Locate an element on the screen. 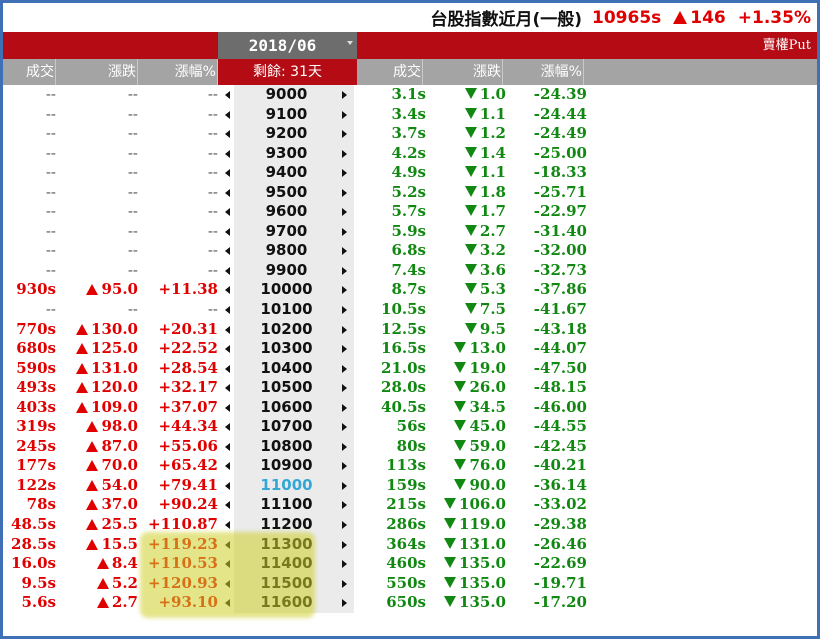 This screenshot has width=820, height=639. table-row: 770s 130.0 +20.31 10200 12.5s 9.5 -43.18 is located at coordinates (410, 329).